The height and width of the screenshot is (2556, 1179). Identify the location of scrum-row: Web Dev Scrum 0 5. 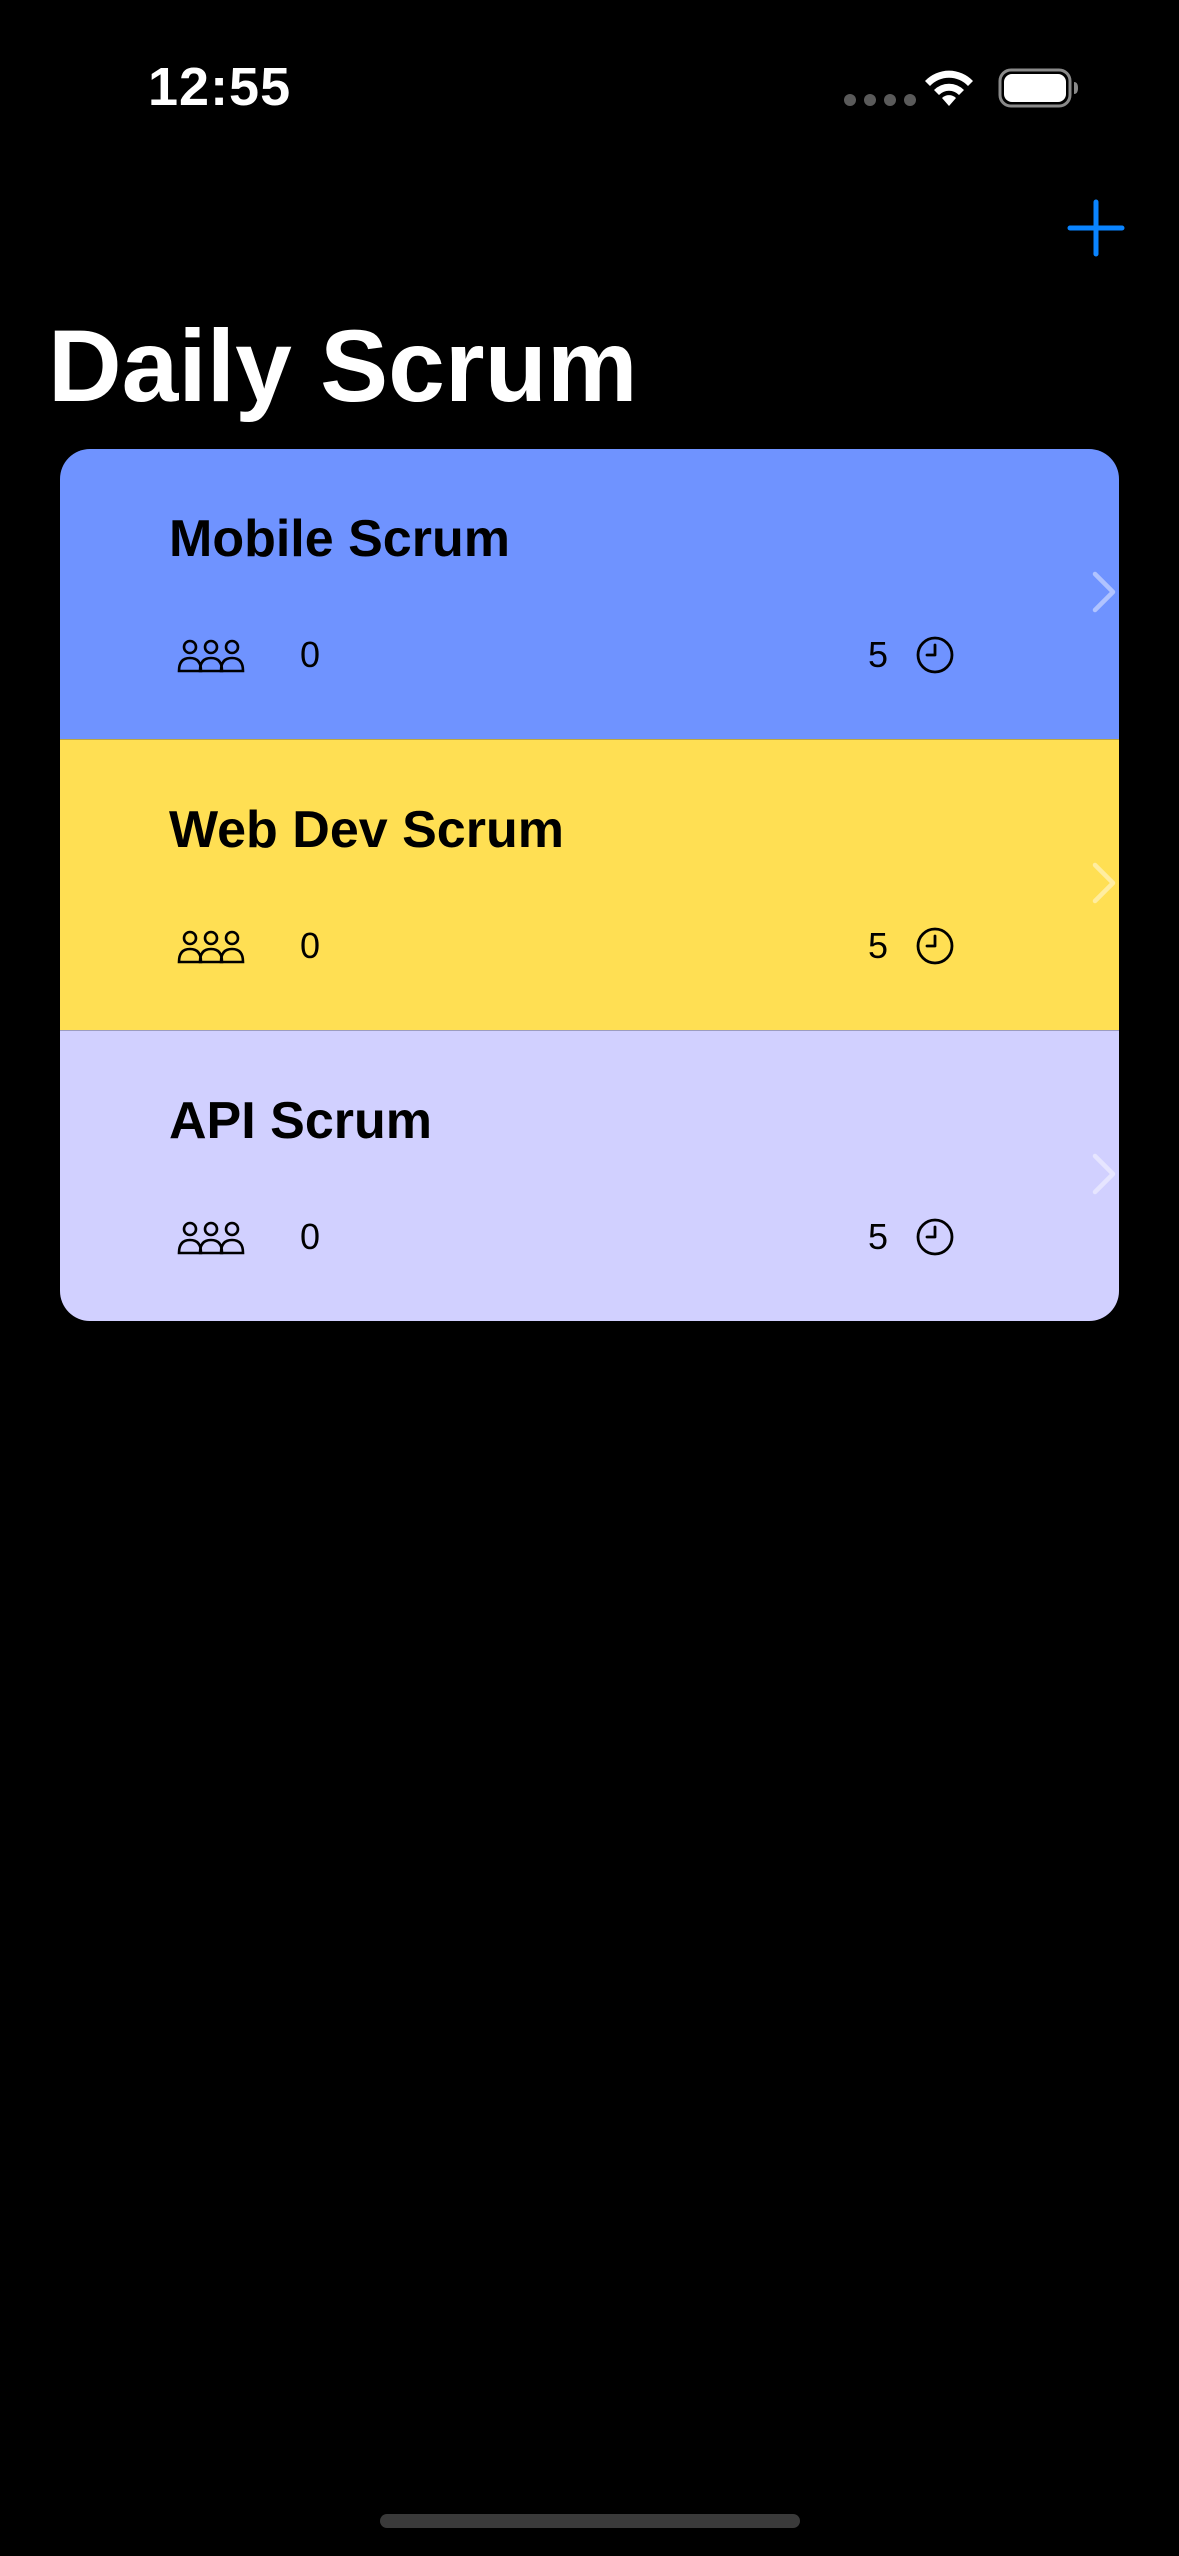
(589, 884).